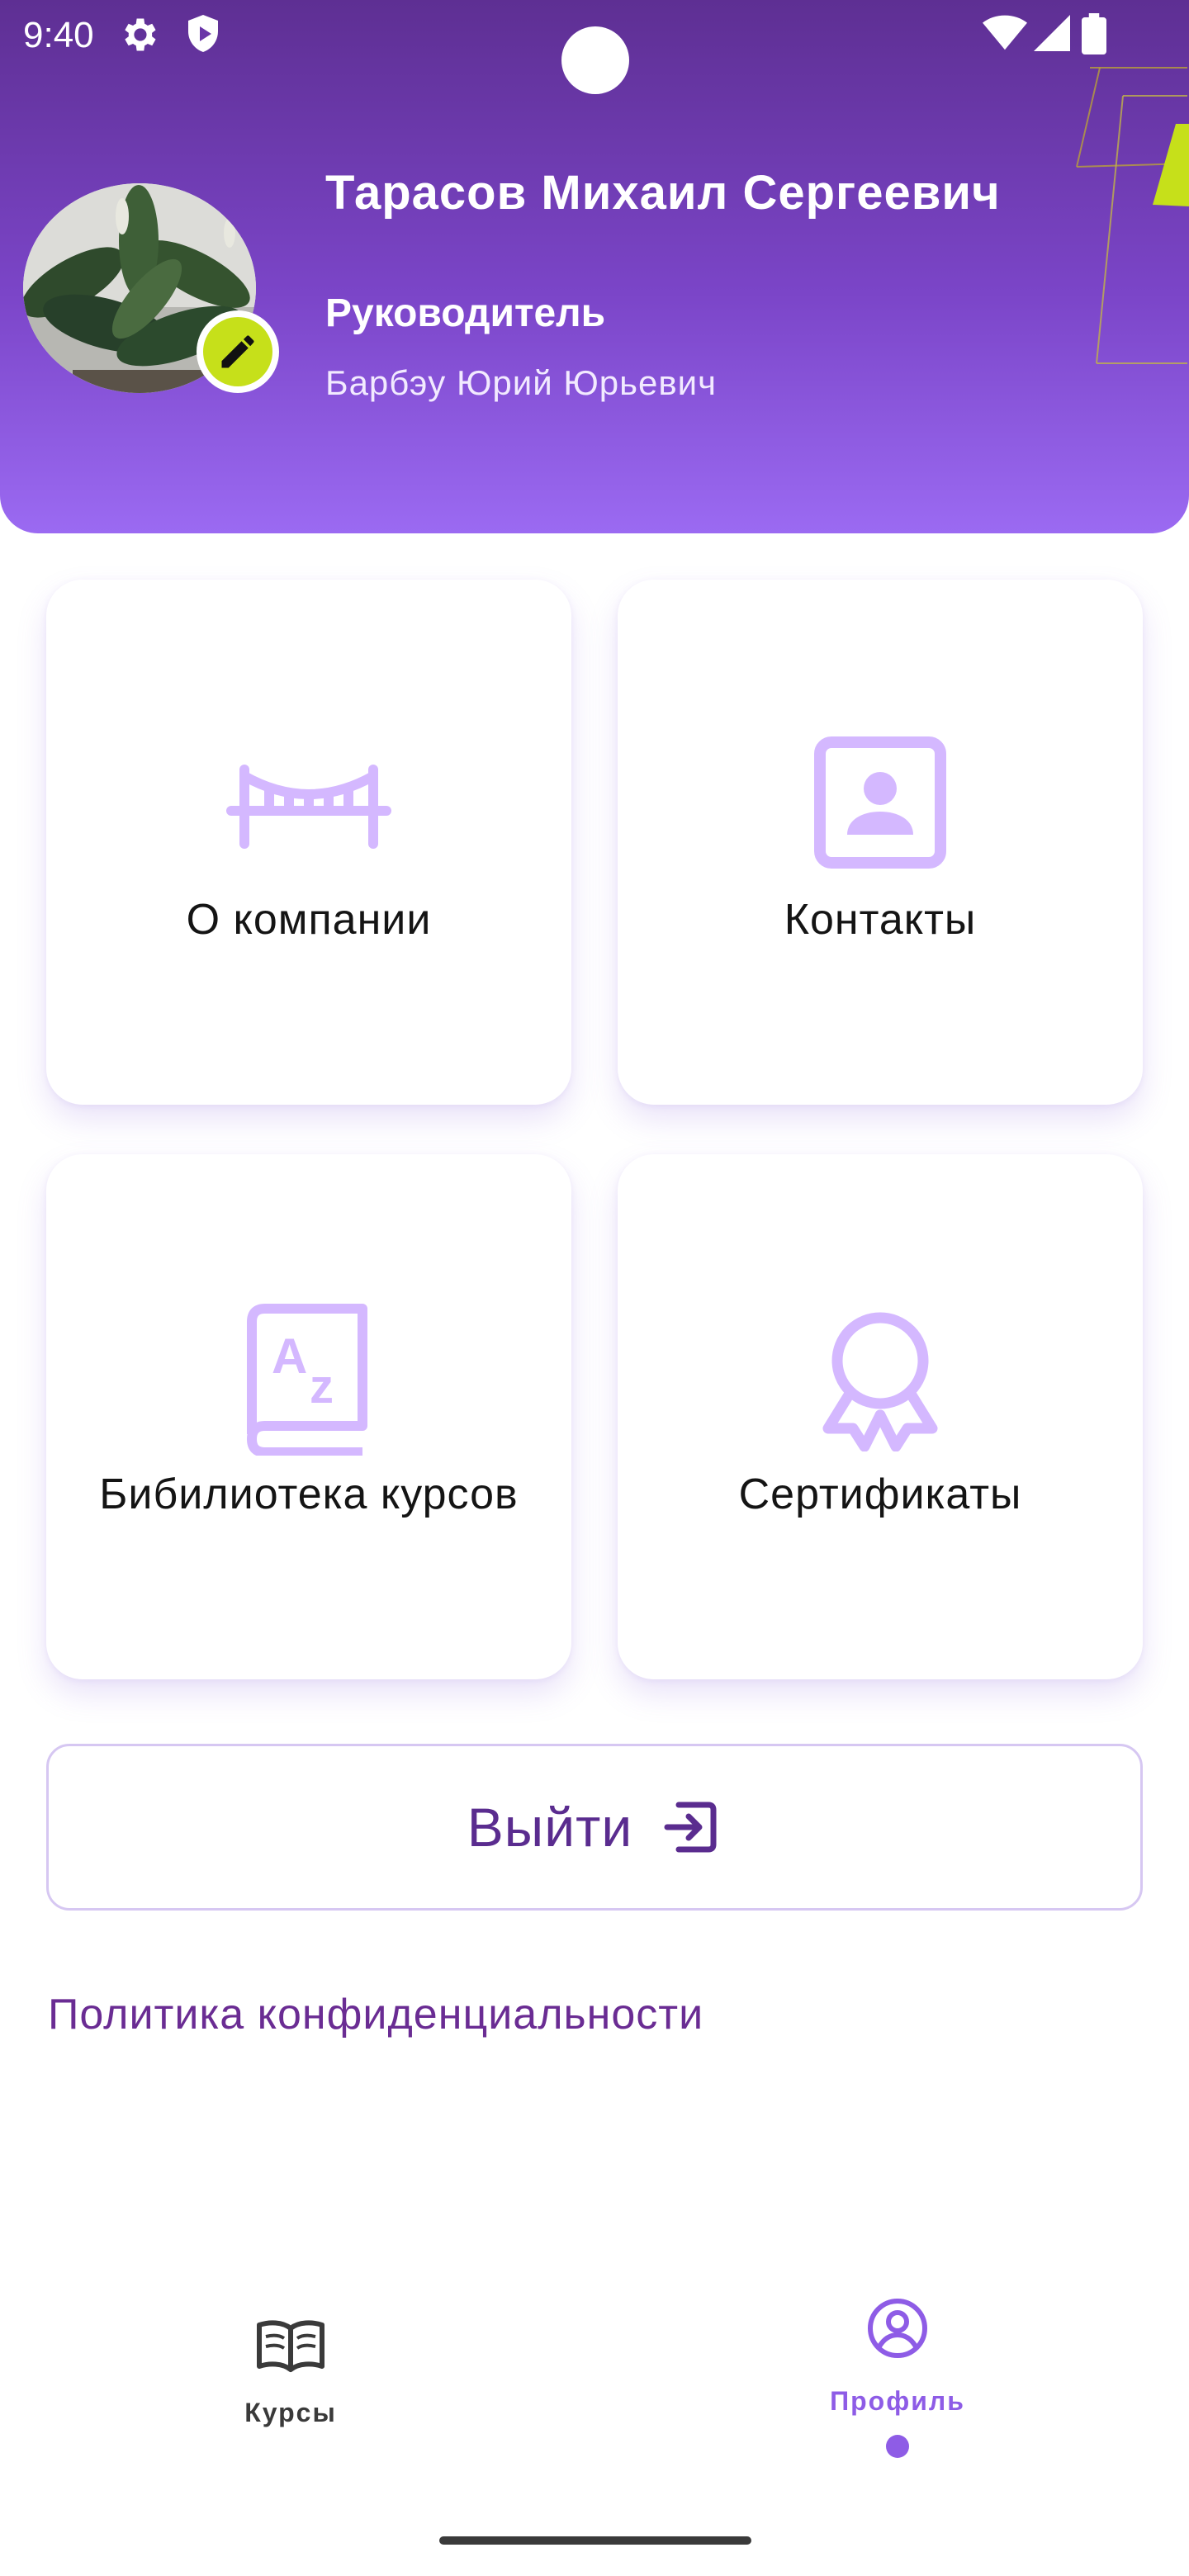 The width and height of the screenshot is (1189, 2576). I want to click on open-book-icon, so click(290, 2346).